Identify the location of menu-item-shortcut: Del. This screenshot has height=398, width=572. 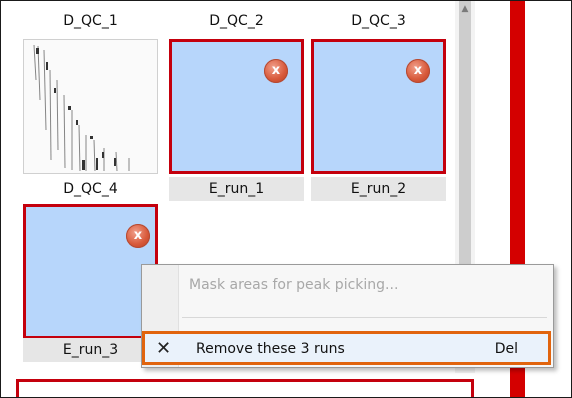
(506, 349).